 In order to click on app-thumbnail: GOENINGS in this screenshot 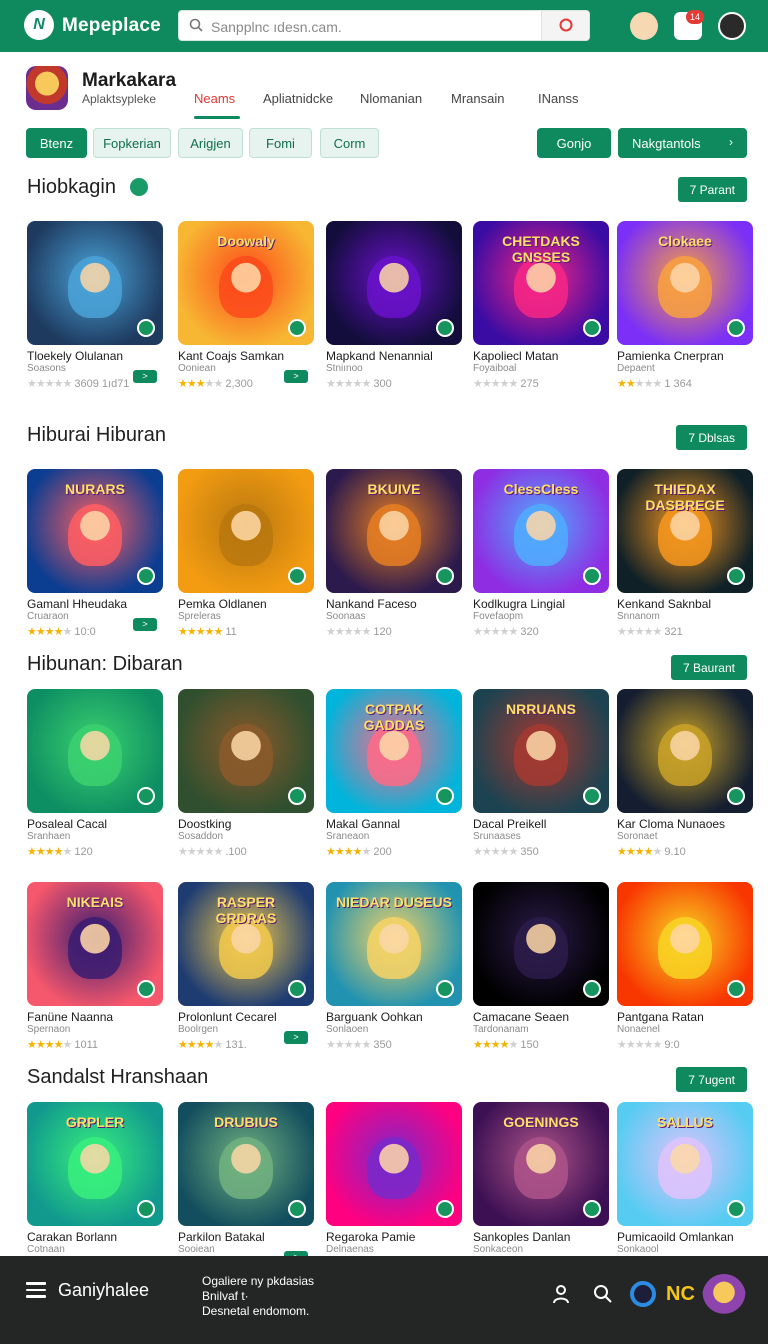, I will do `click(541, 1164)`.